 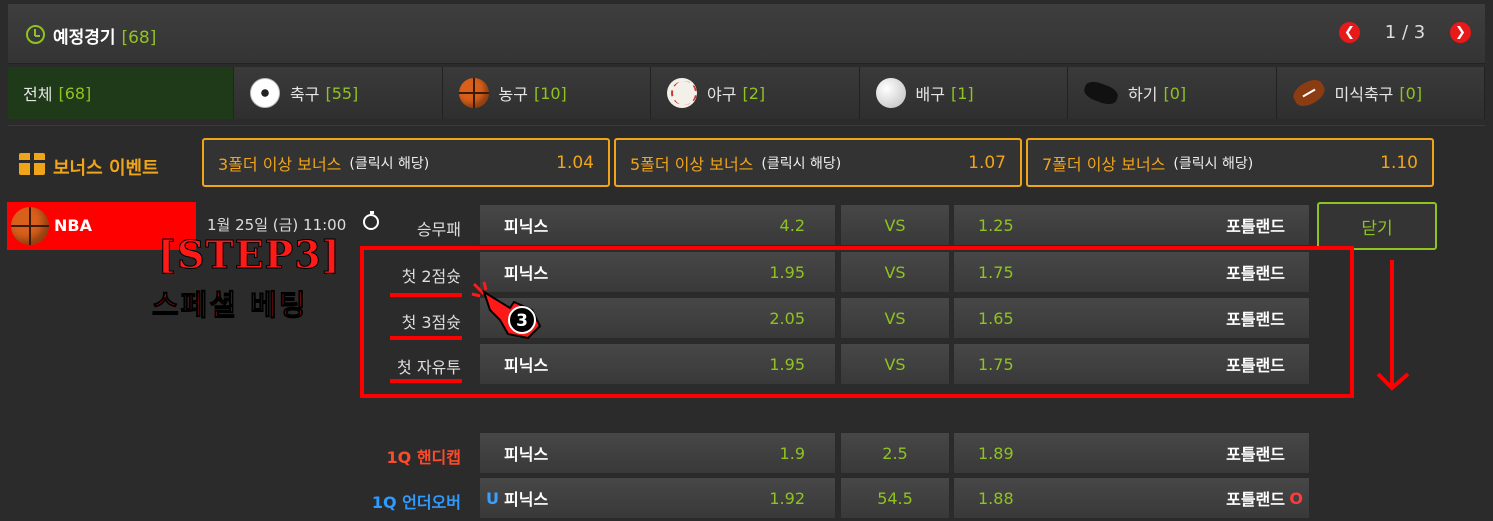 I want to click on down-arrow-icon, so click(x=1393, y=325).